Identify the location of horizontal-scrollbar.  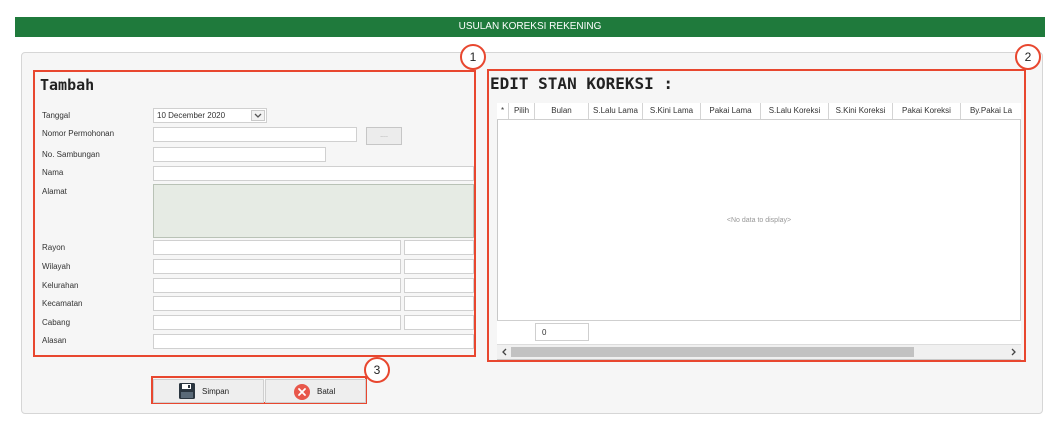
(759, 351).